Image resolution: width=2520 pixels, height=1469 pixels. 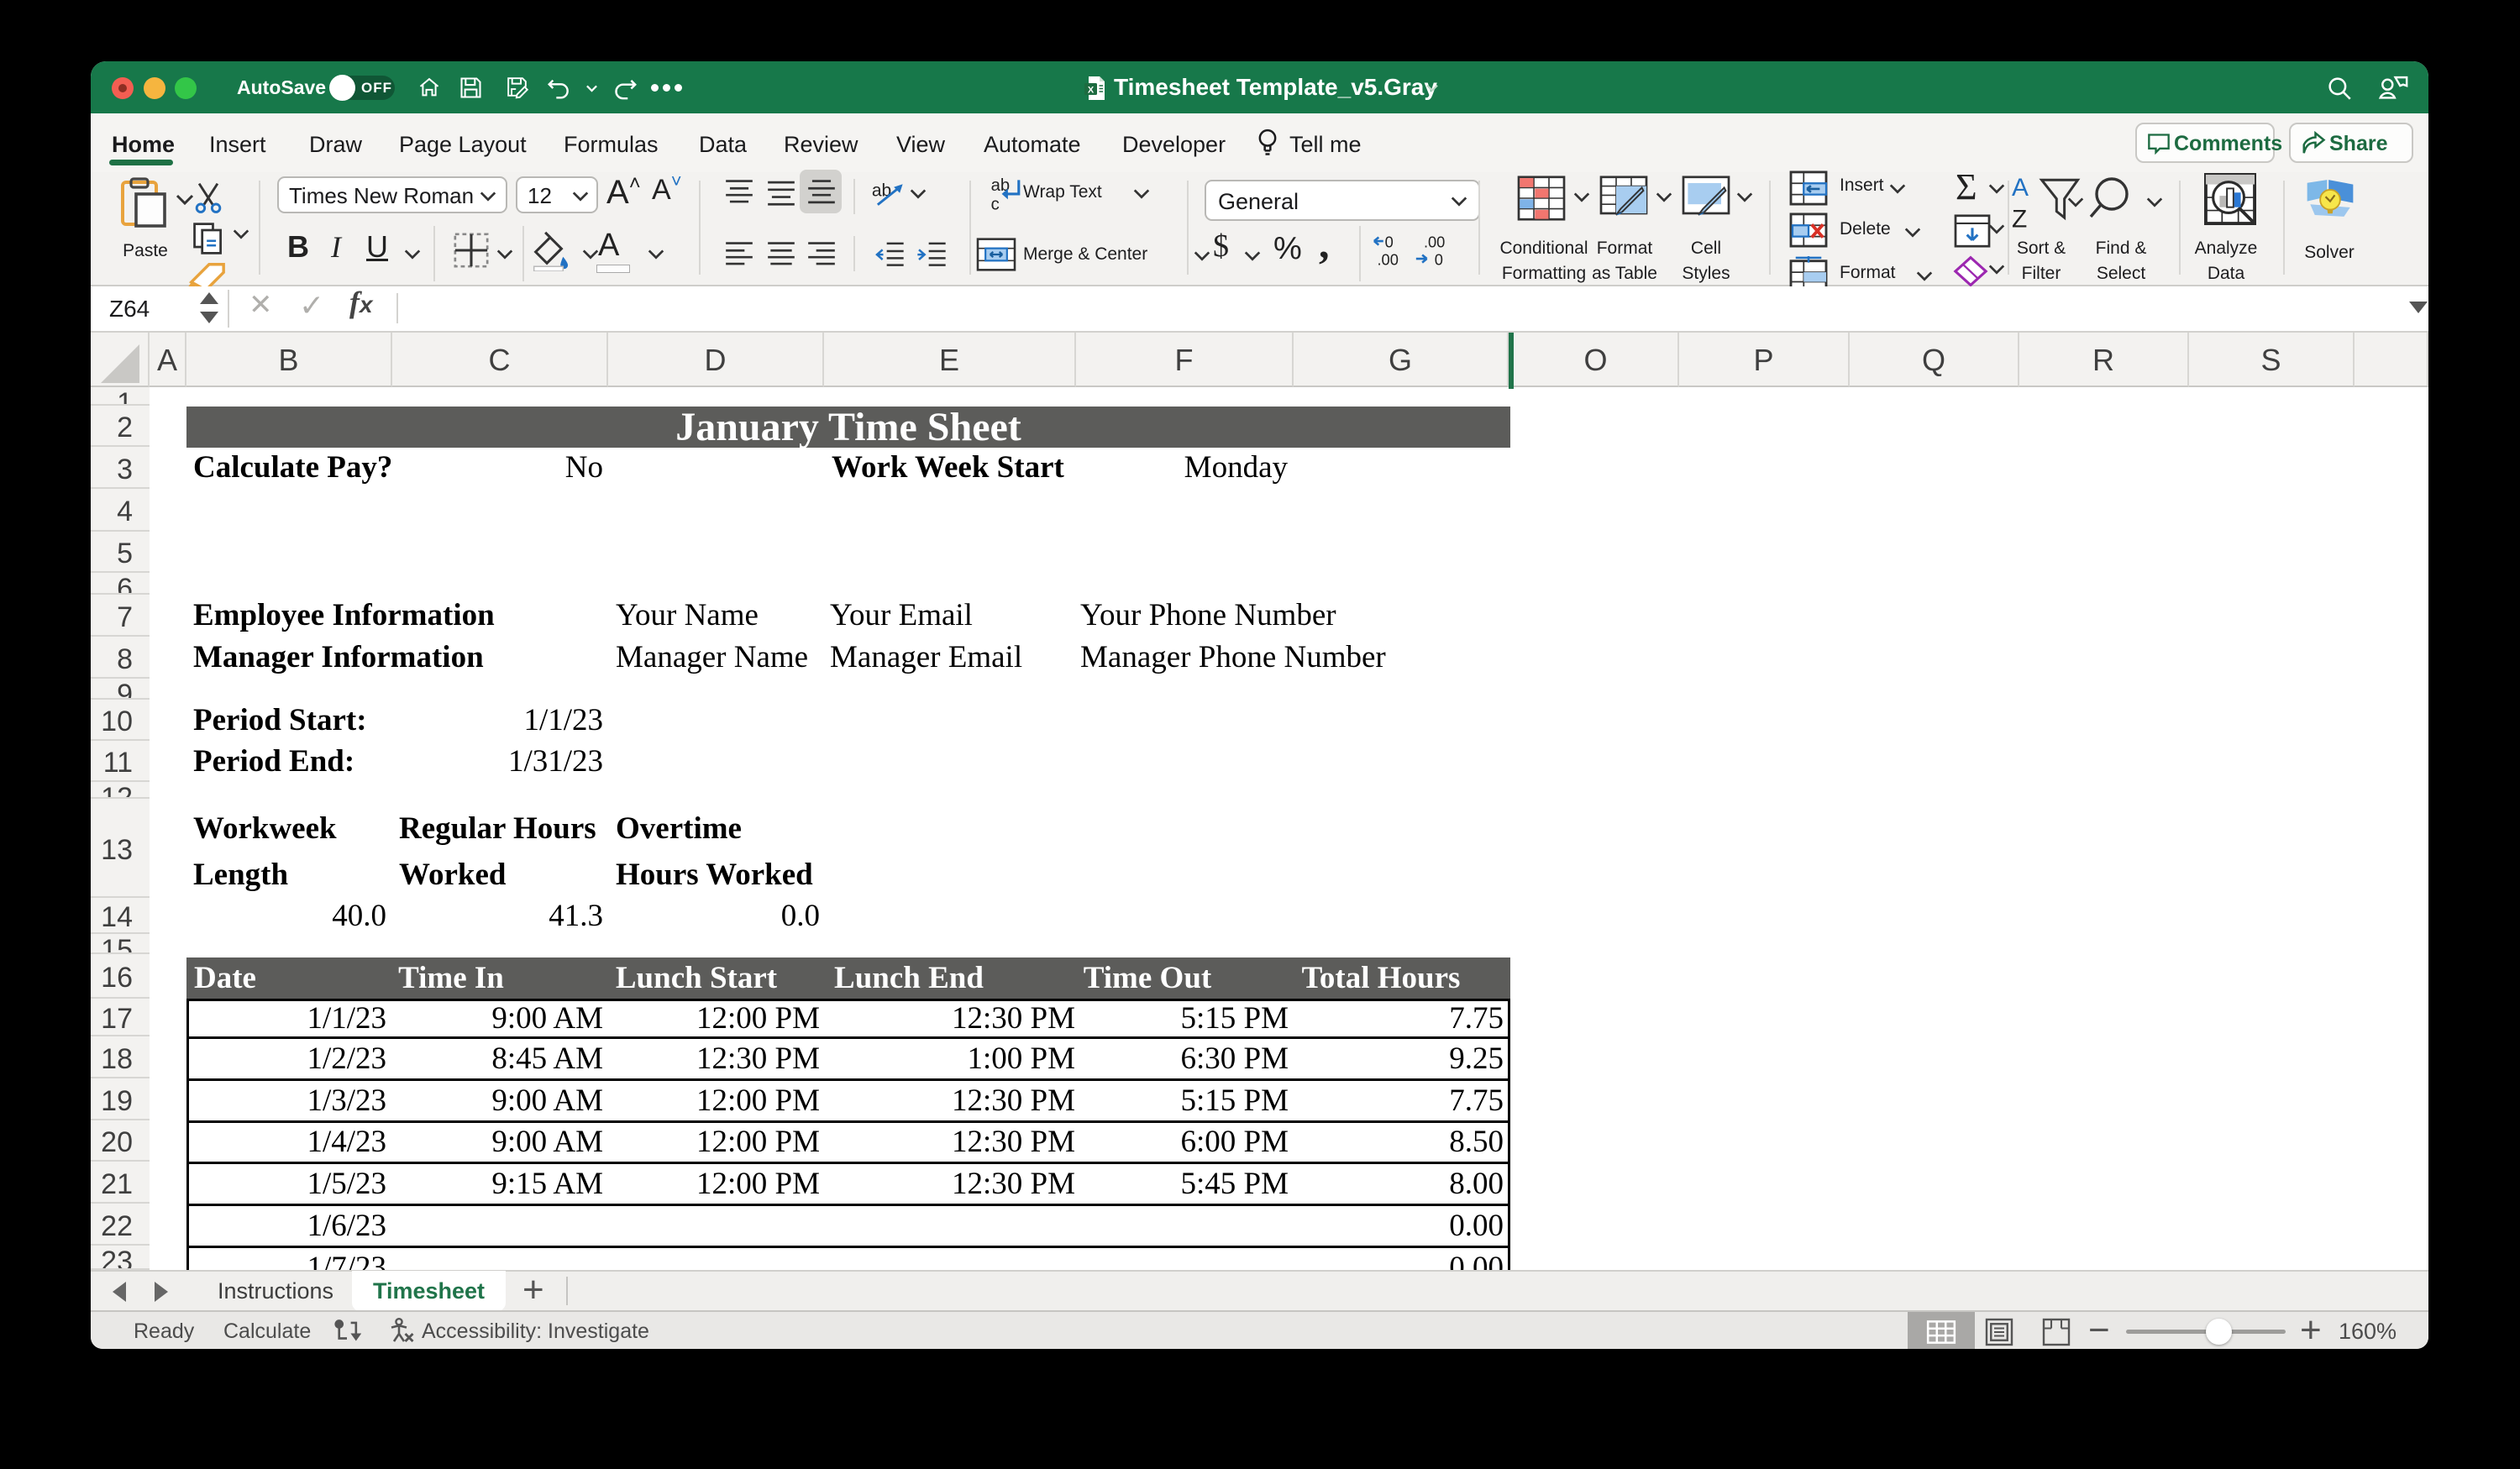 What do you see at coordinates (2020, 188) in the screenshot?
I see `svg-text: A` at bounding box center [2020, 188].